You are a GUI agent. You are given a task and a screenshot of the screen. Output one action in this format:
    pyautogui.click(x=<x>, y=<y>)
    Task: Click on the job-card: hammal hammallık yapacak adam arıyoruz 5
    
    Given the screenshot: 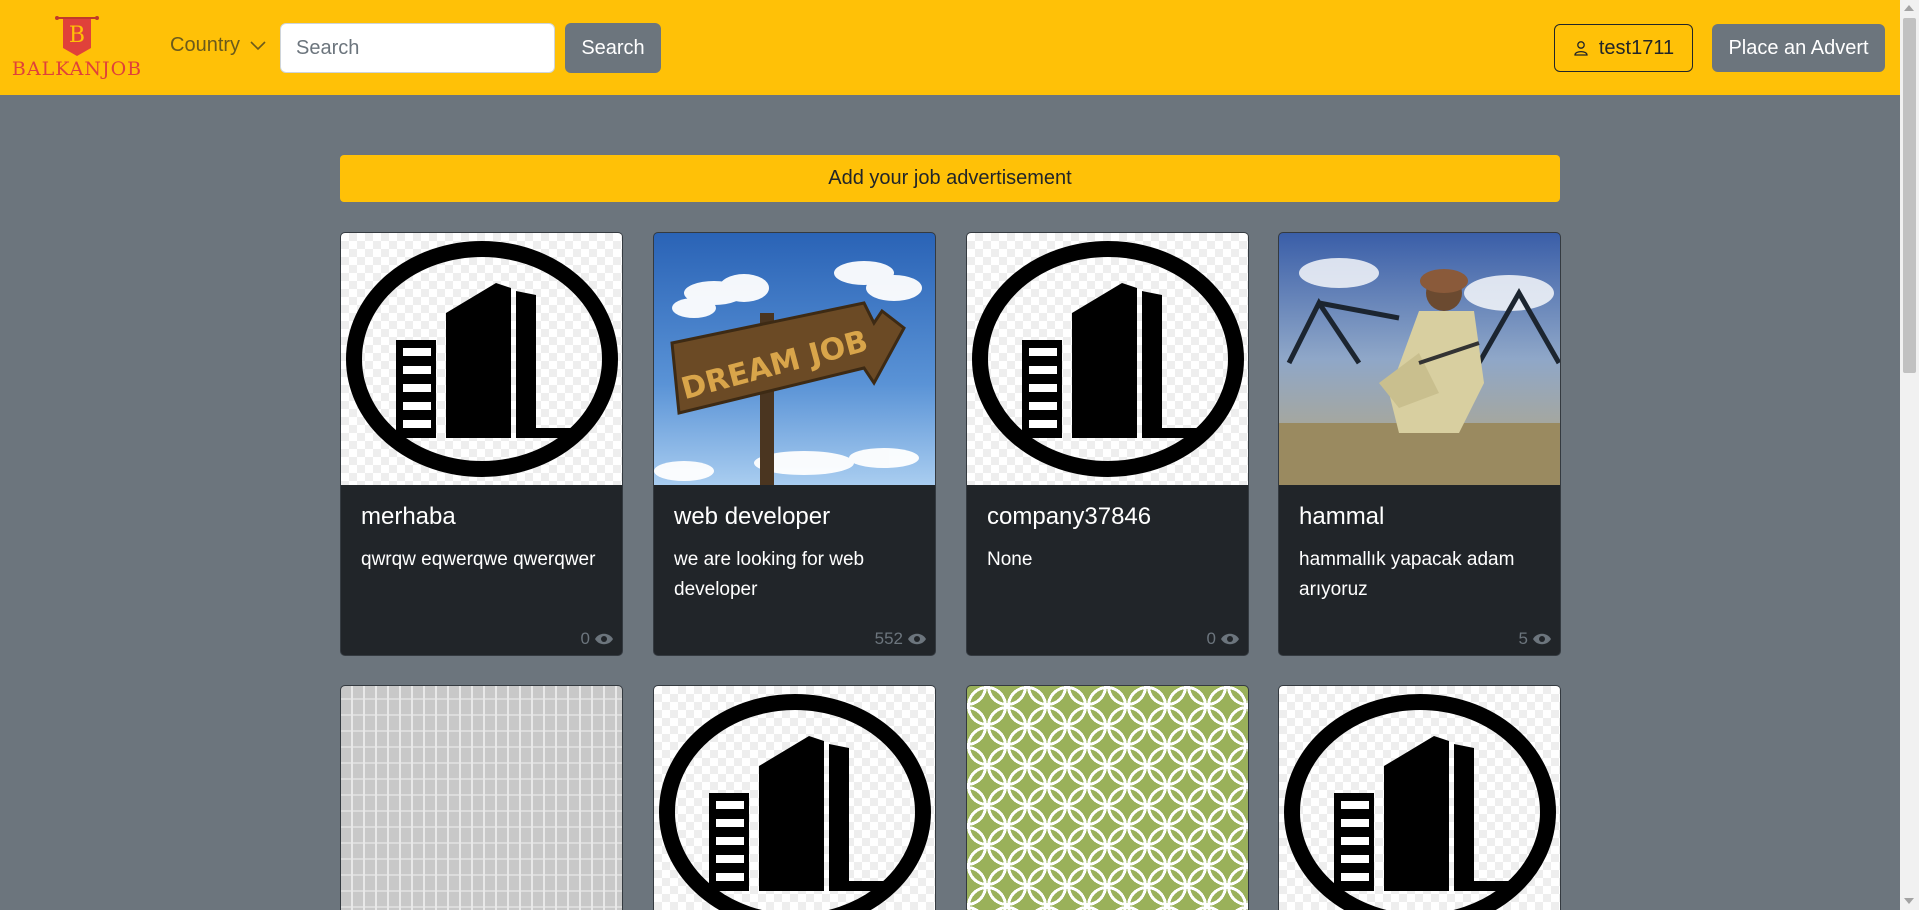 What is the action you would take?
    pyautogui.click(x=1419, y=444)
    